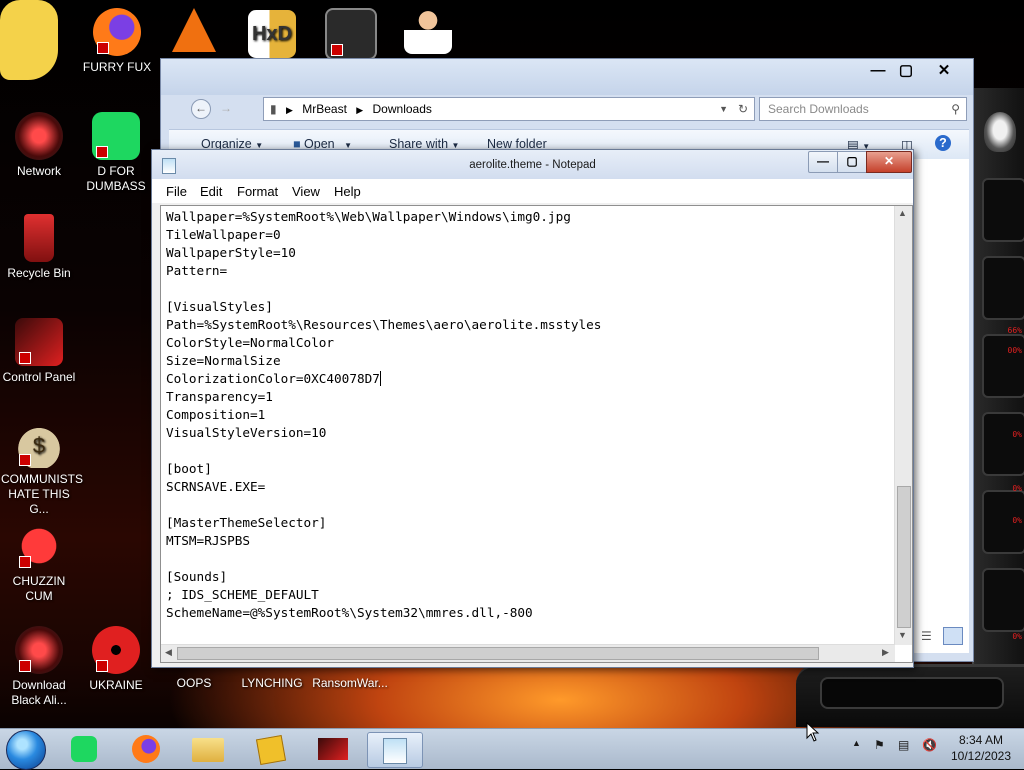 The height and width of the screenshot is (770, 1024). Describe the element at coordinates (395, 750) in the screenshot. I see `taskbar-notepad` at that location.